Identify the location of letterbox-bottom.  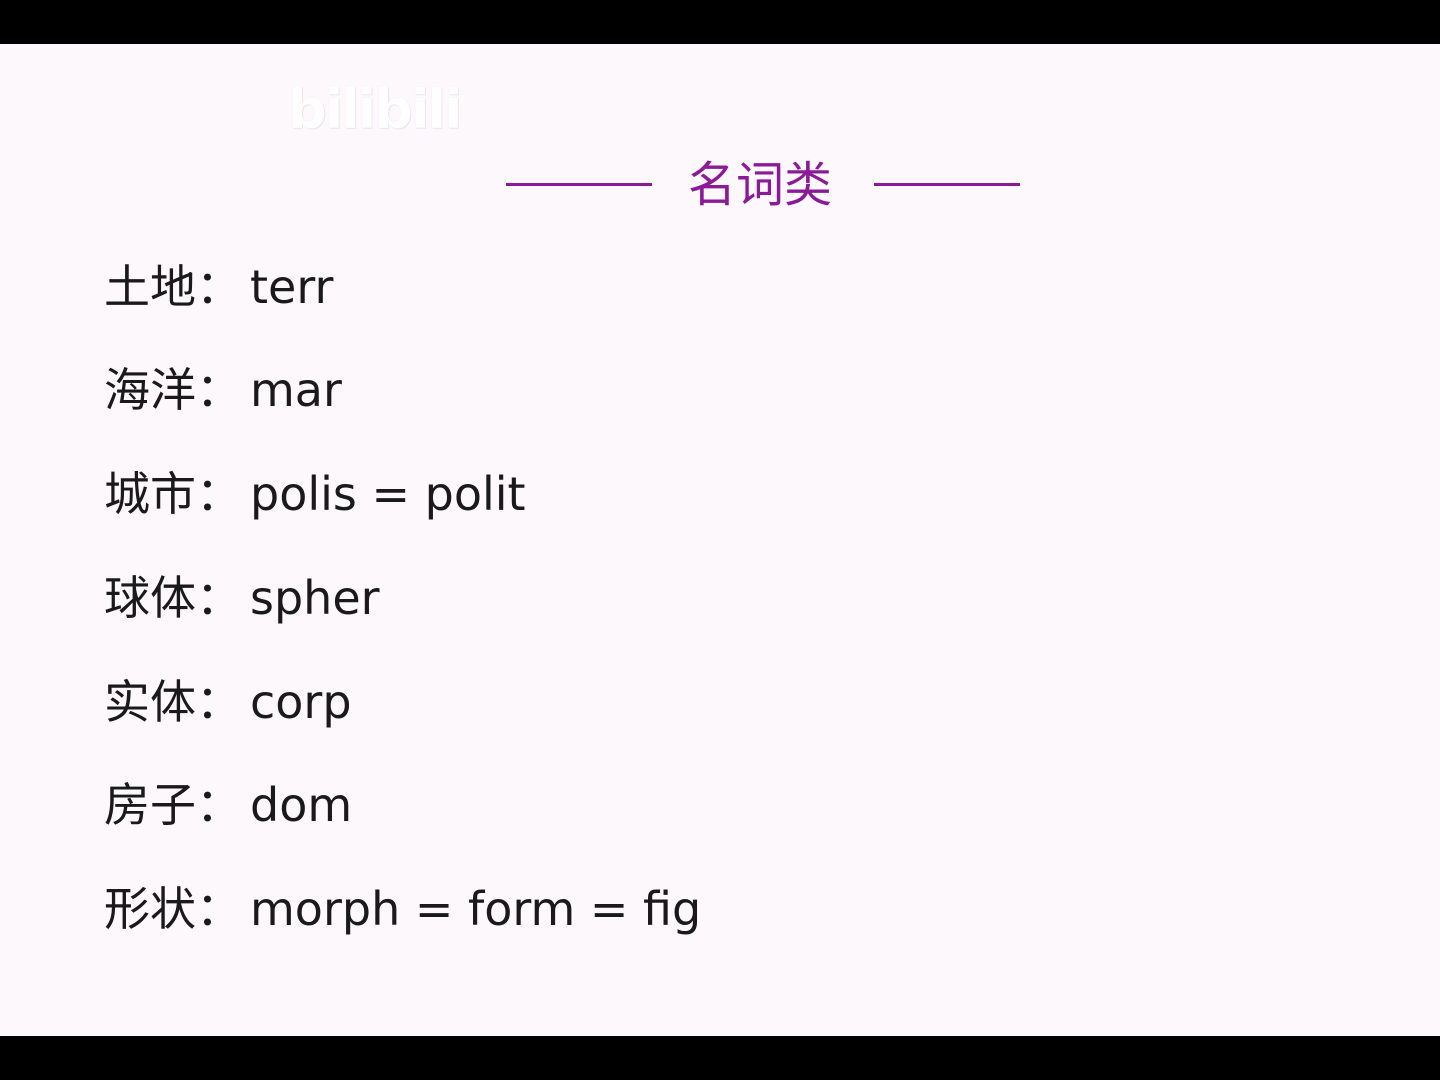
(720, 1058).